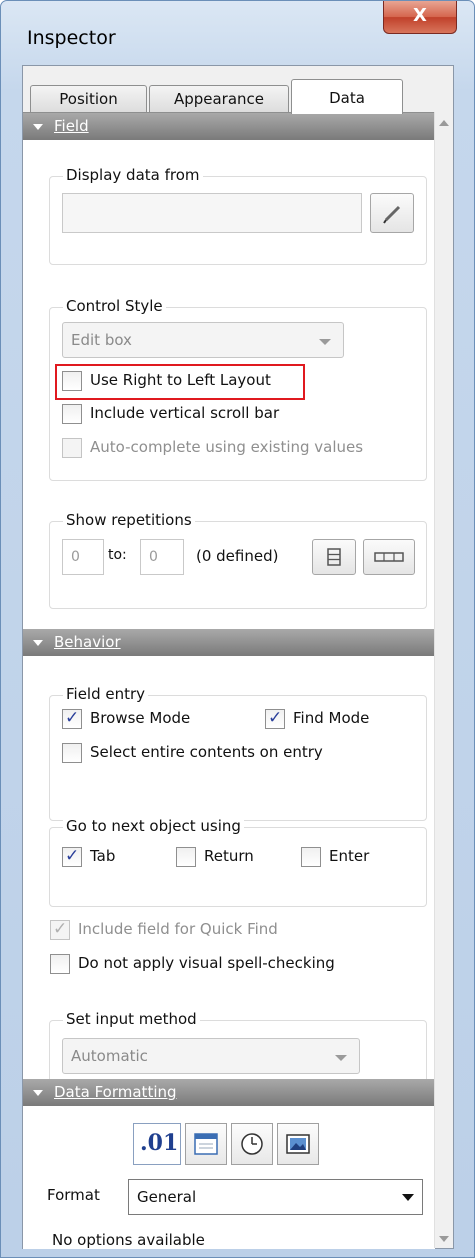  What do you see at coordinates (206, 752) in the screenshot?
I see `checkbox-label: Select entire contents on entry` at bounding box center [206, 752].